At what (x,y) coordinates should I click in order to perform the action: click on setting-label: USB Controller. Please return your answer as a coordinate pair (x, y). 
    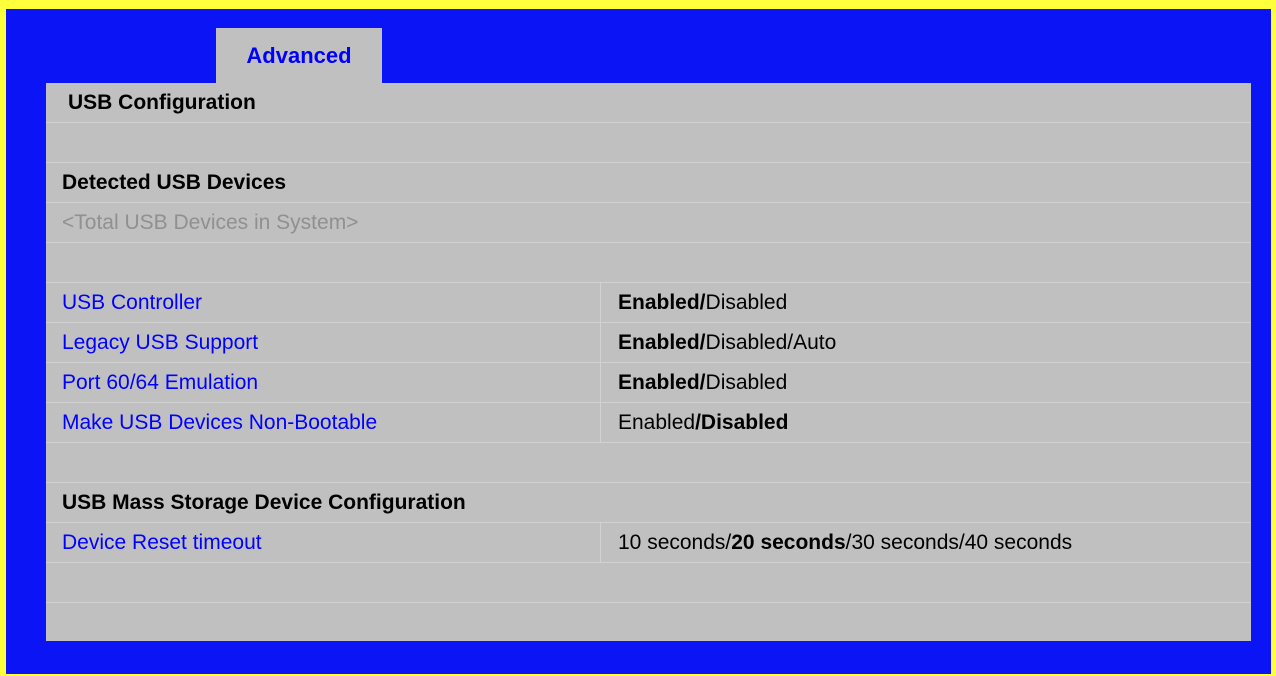
    Looking at the image, I should click on (132, 302).